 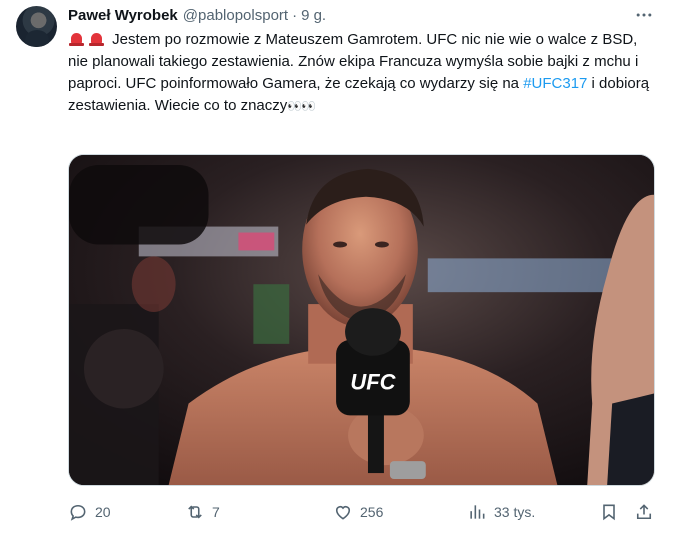 I want to click on eyes-emoji: 👀👀, so click(x=301, y=106).